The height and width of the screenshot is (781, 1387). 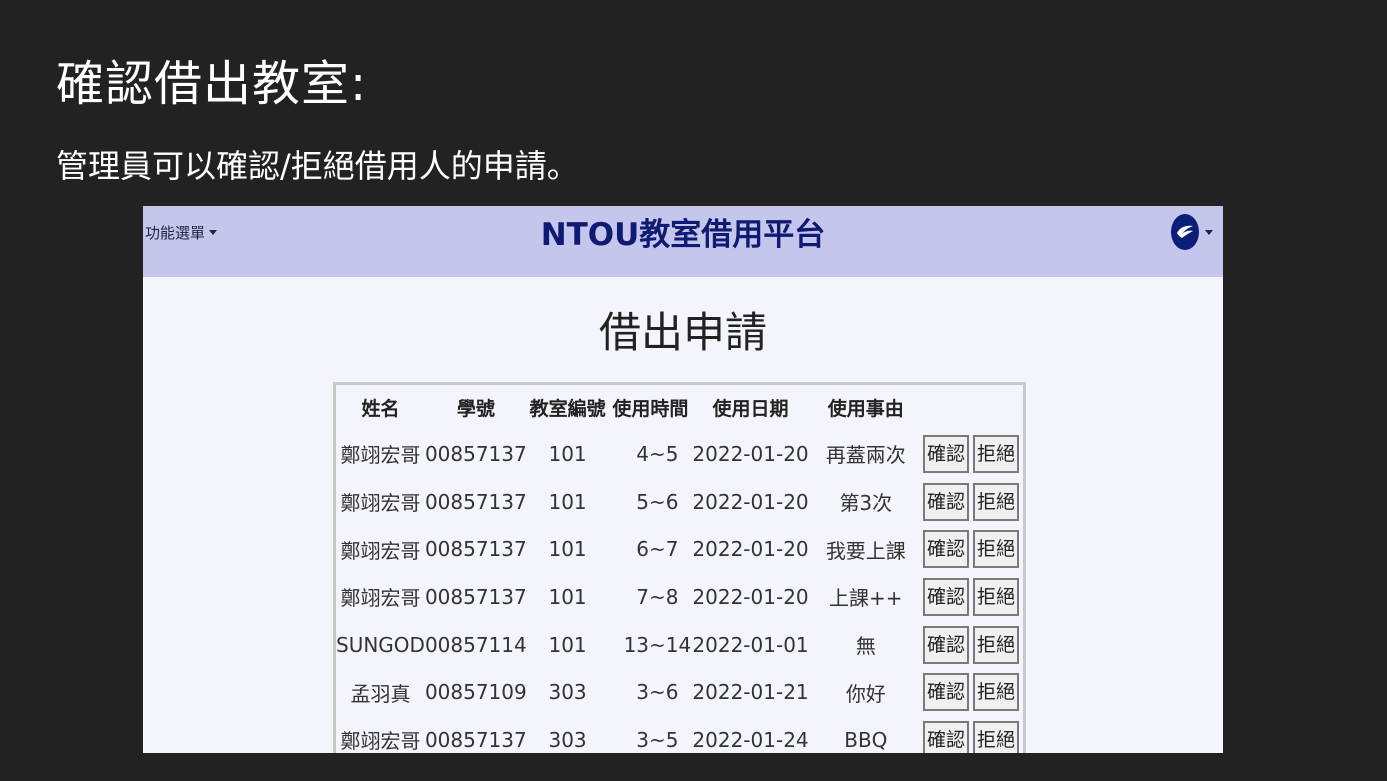 I want to click on cell-student-id: 00857109, so click(x=475, y=692).